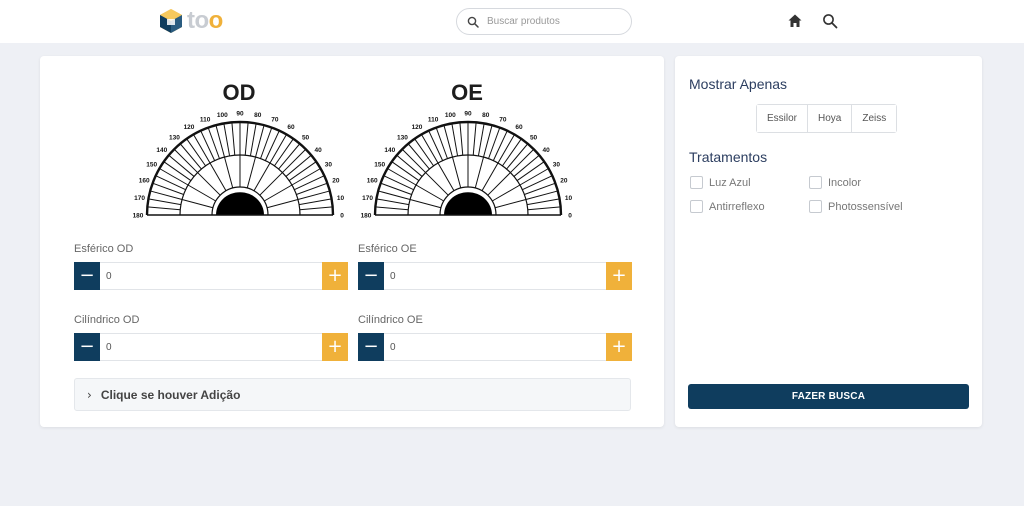 The height and width of the screenshot is (506, 1024). What do you see at coordinates (107, 320) in the screenshot?
I see `cilindrico-od-label: Cilíndrico OD` at bounding box center [107, 320].